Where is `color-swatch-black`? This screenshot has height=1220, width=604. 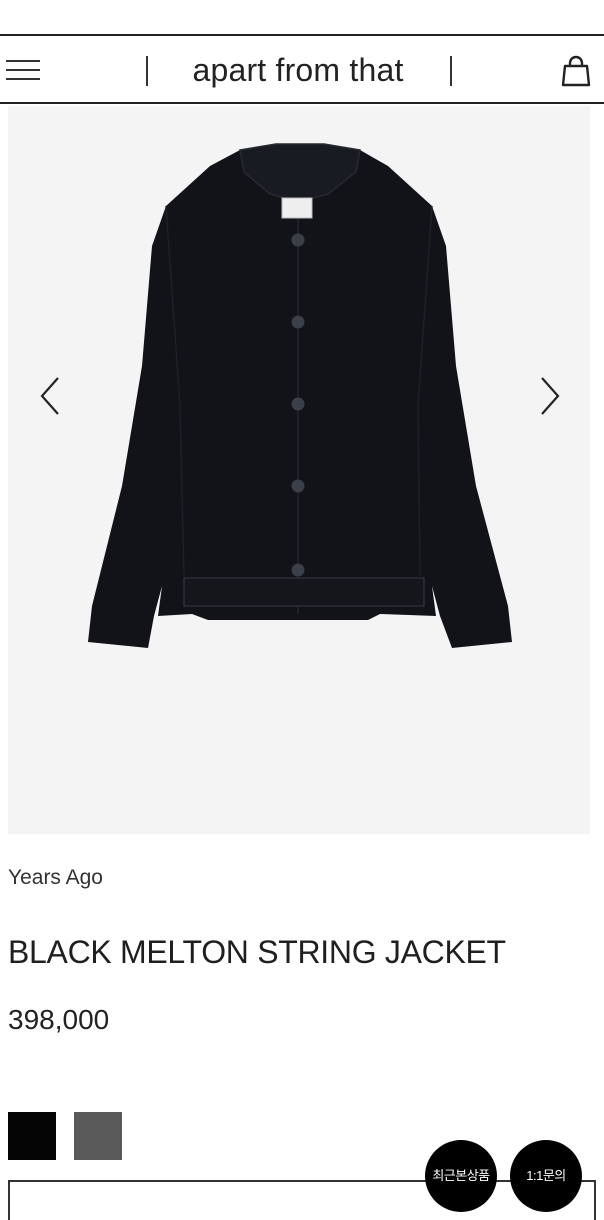
color-swatch-black is located at coordinates (32, 1136).